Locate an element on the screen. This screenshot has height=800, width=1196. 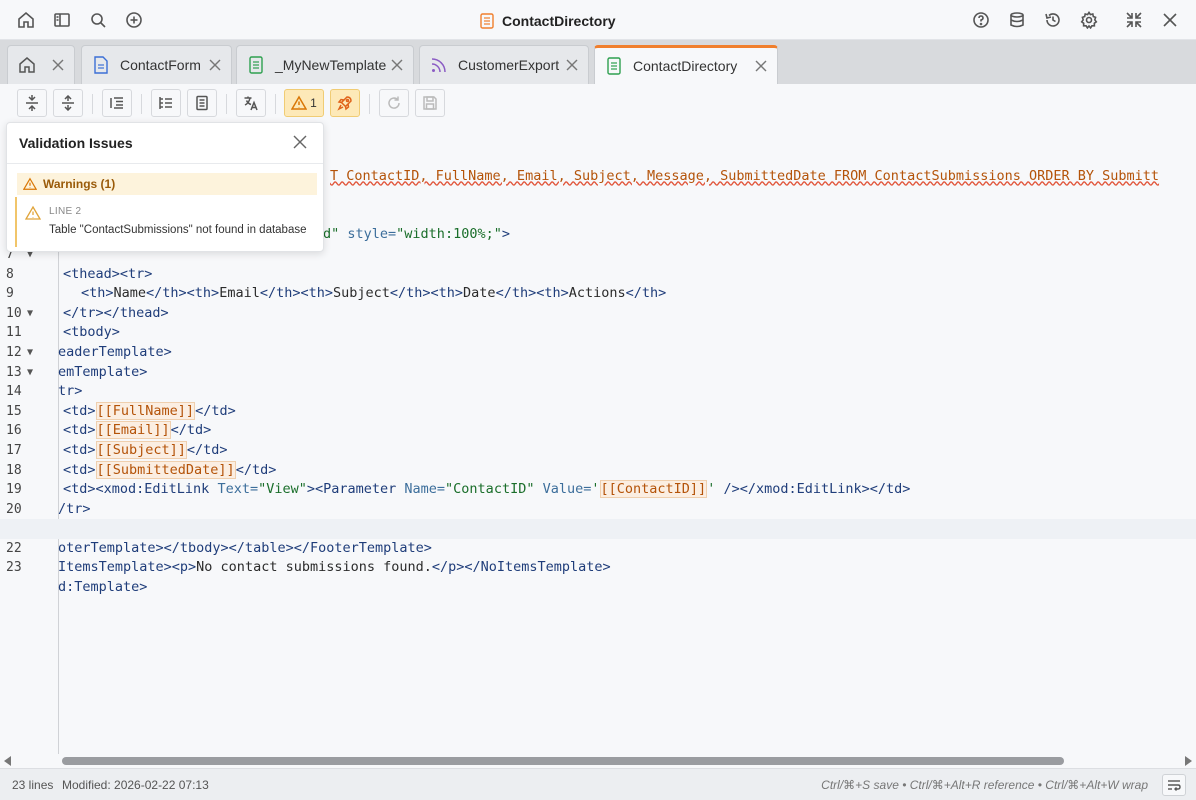
tree-outline-icon is located at coordinates (165, 103).